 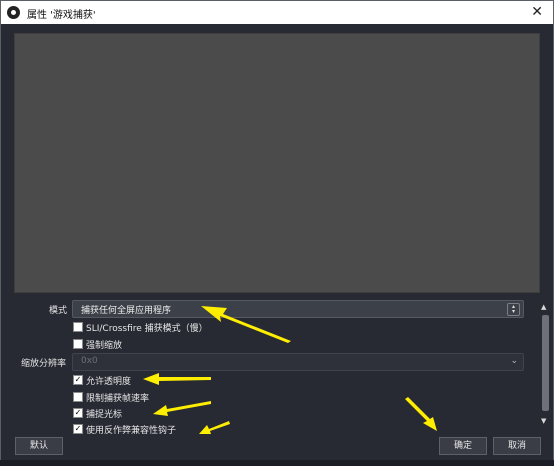 I want to click on arrow-to-cursor, so click(x=182, y=408).